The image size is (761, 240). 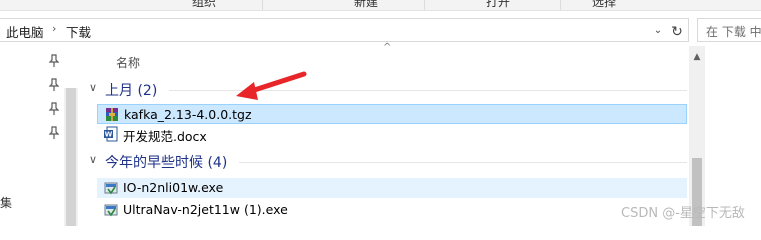 I want to click on group-divider, so click(x=463, y=162).